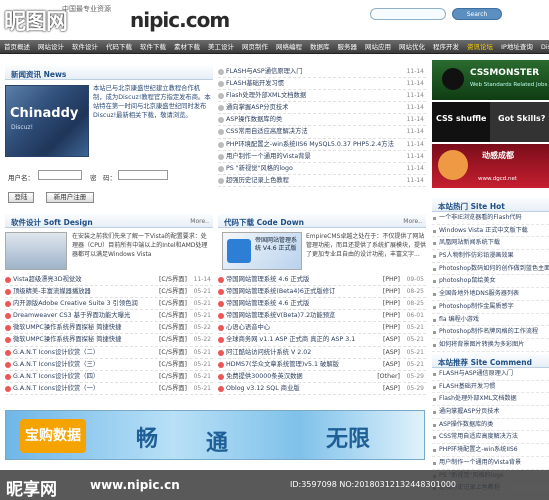  Describe the element at coordinates (490, 374) in the screenshot. I see `sidebar-link: FLASH与ASP通信原理入门` at that location.